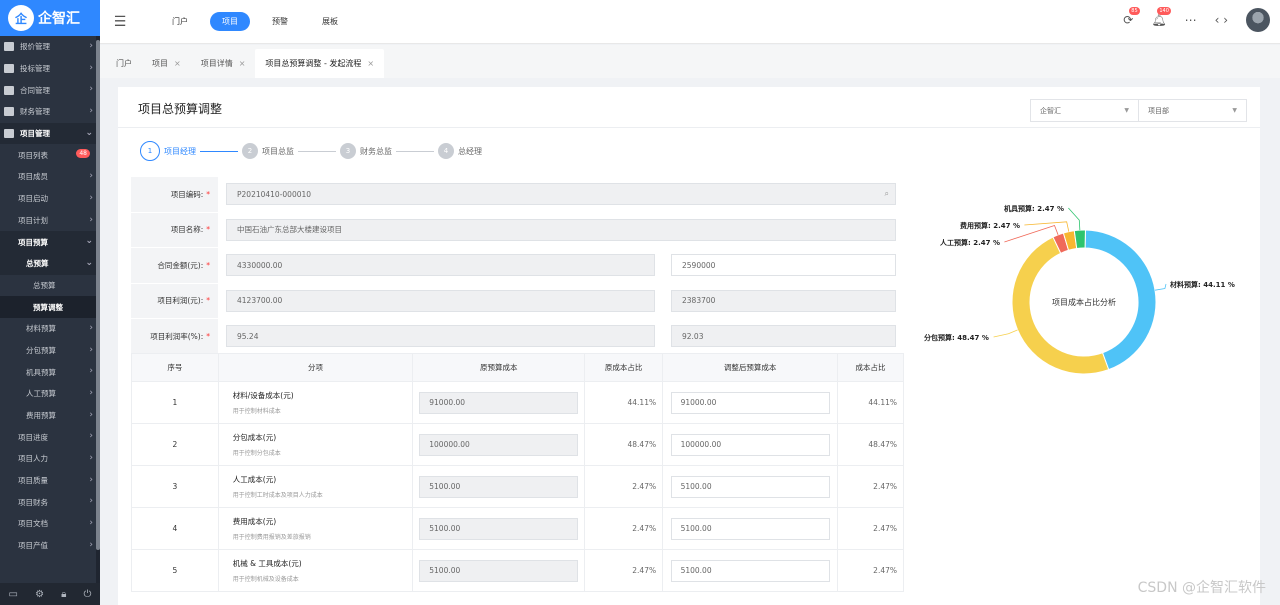 This screenshot has height=605, width=1280. What do you see at coordinates (50, 263) in the screenshot?
I see `sidebar-item: 总预算 ⌄` at bounding box center [50, 263].